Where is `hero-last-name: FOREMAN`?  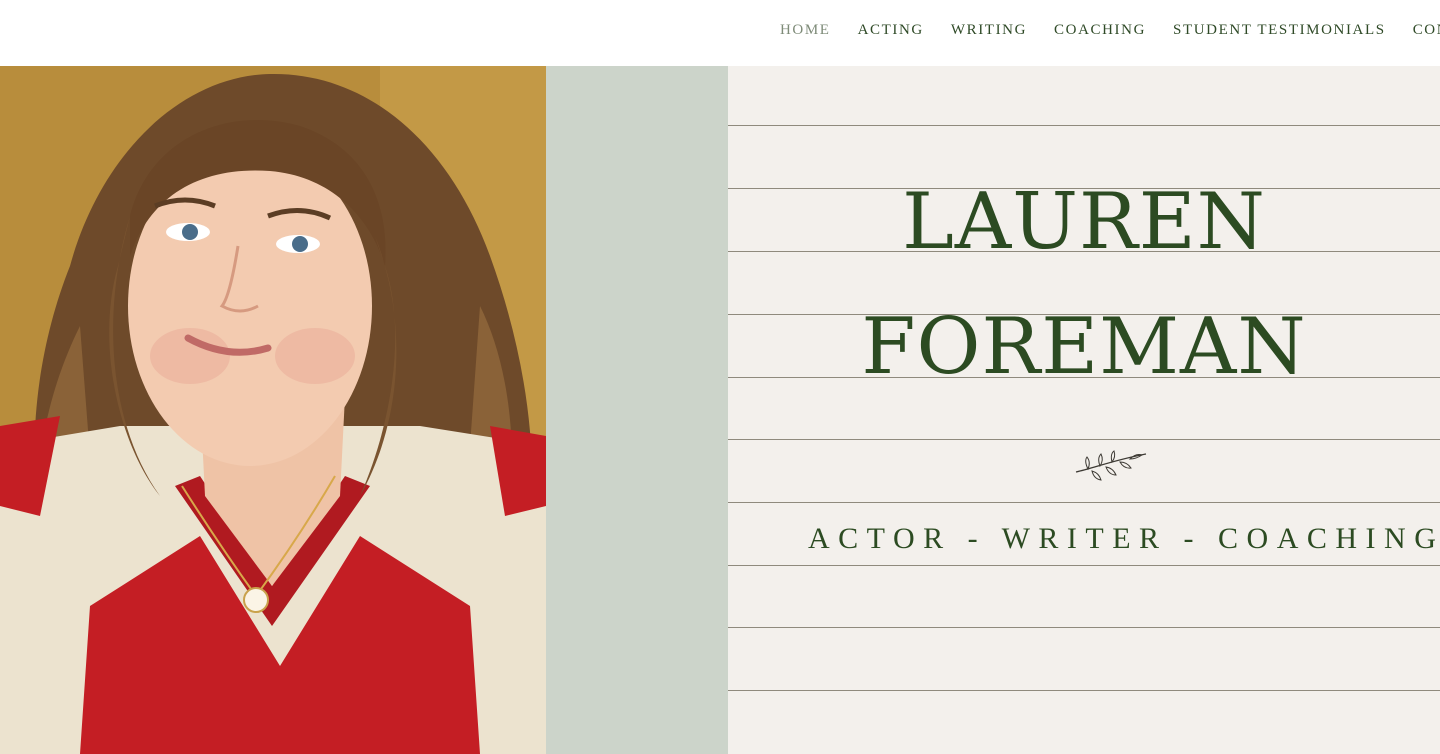 hero-last-name: FOREMAN is located at coordinates (1084, 347).